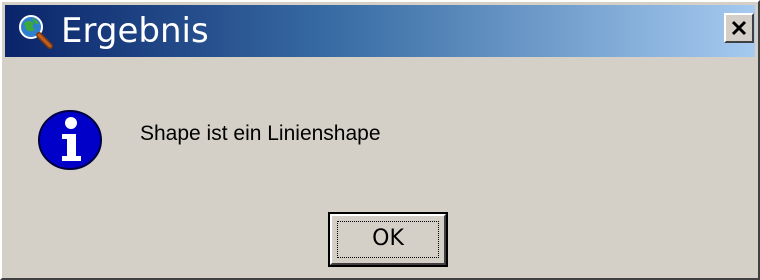 This screenshot has width=760, height=280. Describe the element at coordinates (260, 133) in the screenshot. I see `message-text: Shape ist ein Linienshape` at that location.